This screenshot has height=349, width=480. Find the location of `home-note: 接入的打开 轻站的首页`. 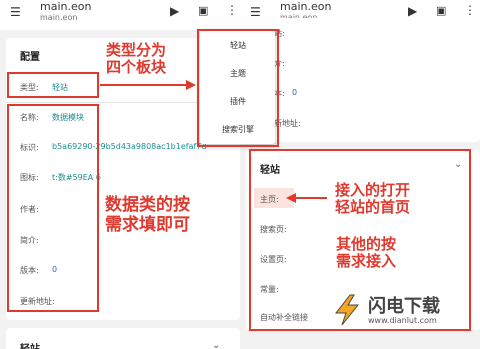

home-note: 接入的打开 轻站的首页 is located at coordinates (373, 199).